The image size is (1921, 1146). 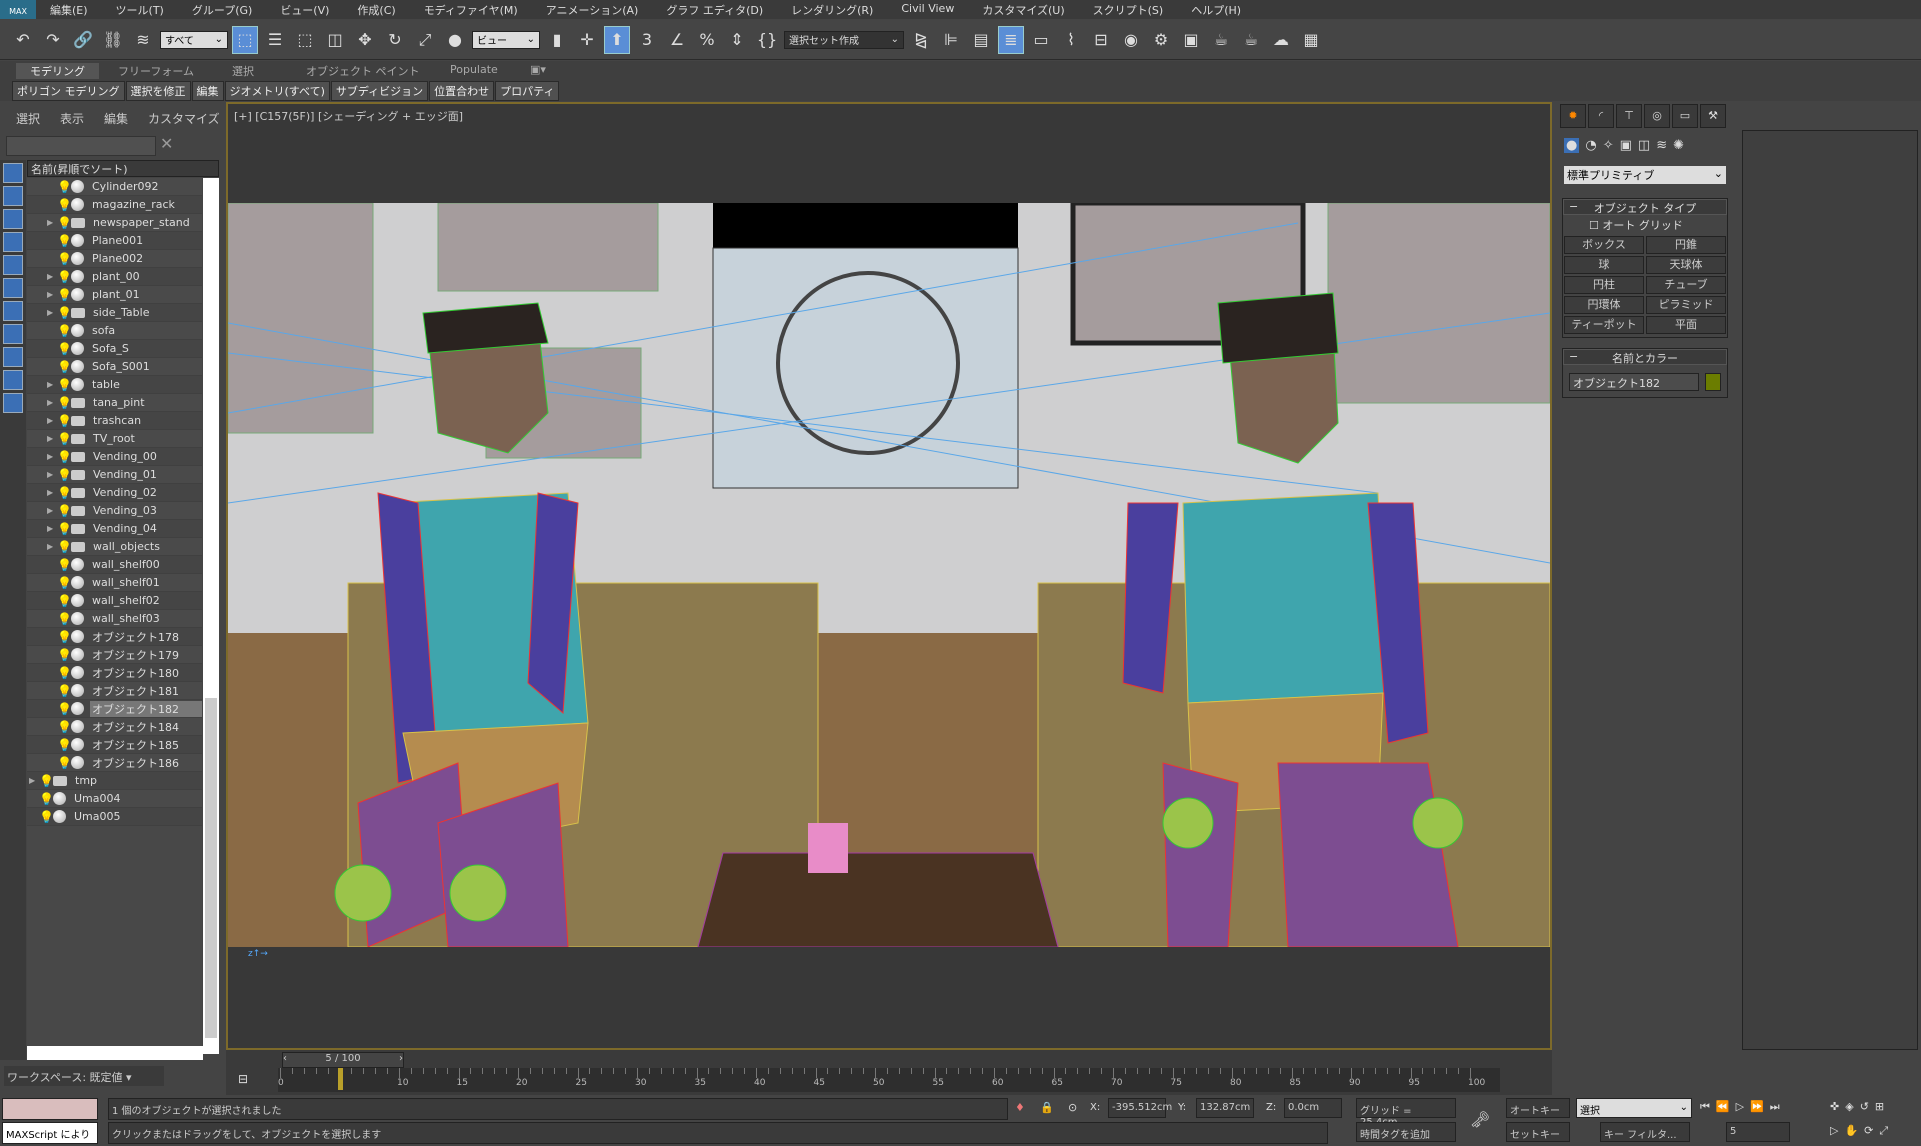 I want to click on list-item: ▶ 💡 plant_01, so click(x=114, y=295).